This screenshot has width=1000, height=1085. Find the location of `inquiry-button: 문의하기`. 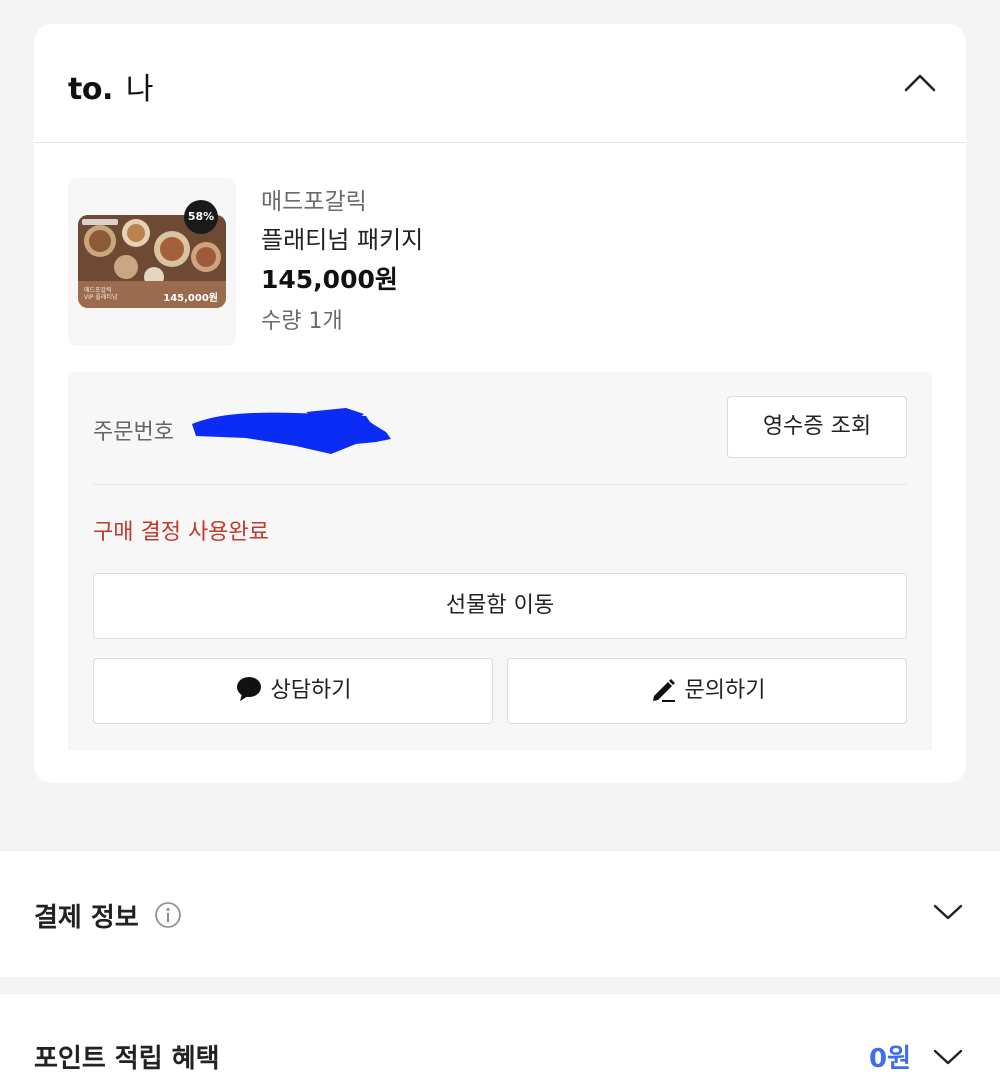

inquiry-button: 문의하기 is located at coordinates (707, 691).